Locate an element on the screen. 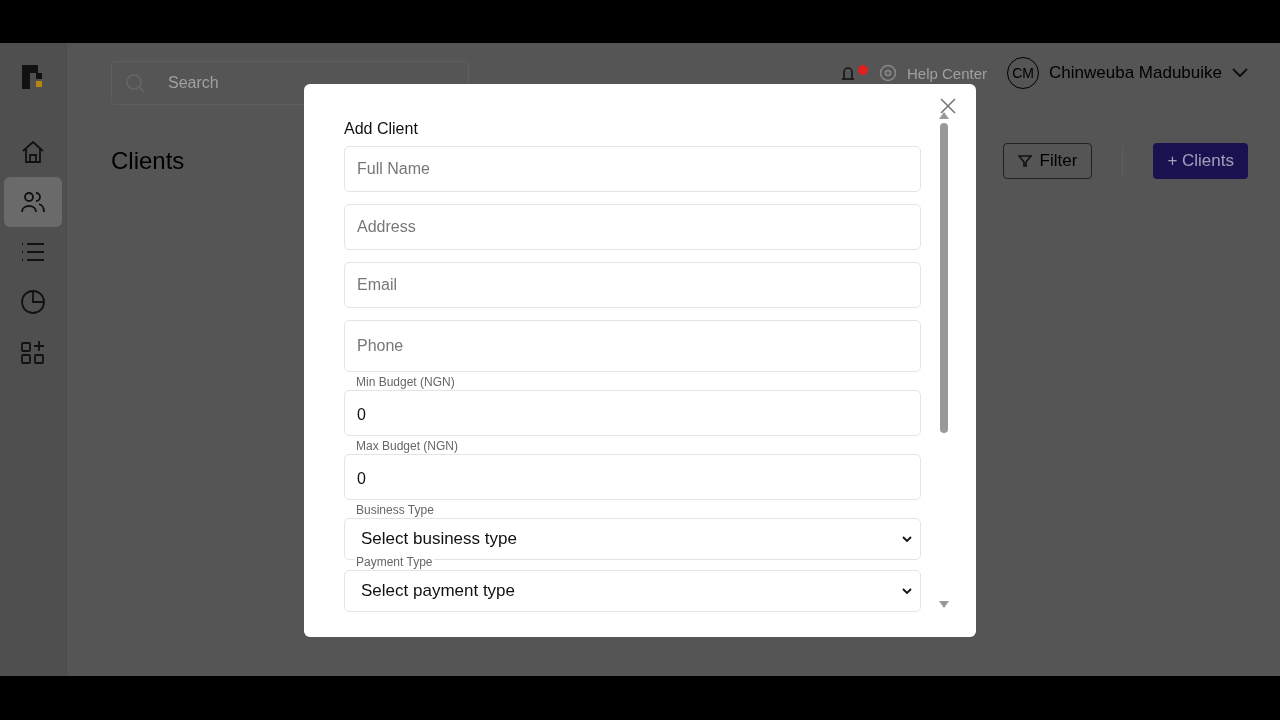 This screenshot has width=1280, height=720. nav-item is located at coordinates (33, 202).